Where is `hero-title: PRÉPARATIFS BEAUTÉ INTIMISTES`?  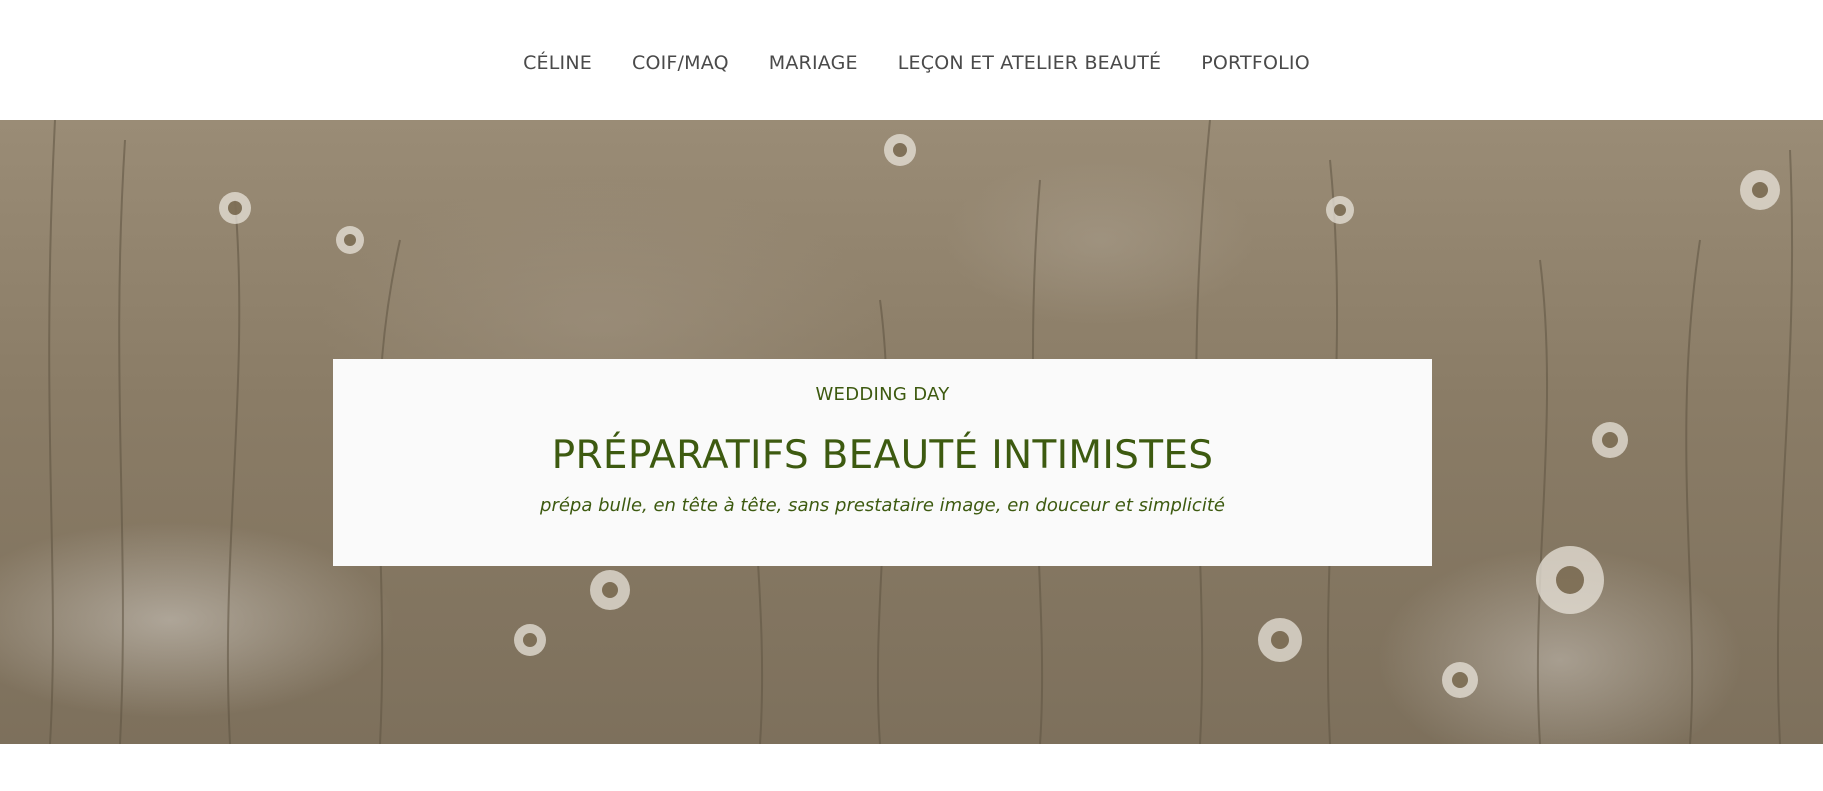 hero-title: PRÉPARATIFS BEAUTÉ INTIMISTES is located at coordinates (882, 455).